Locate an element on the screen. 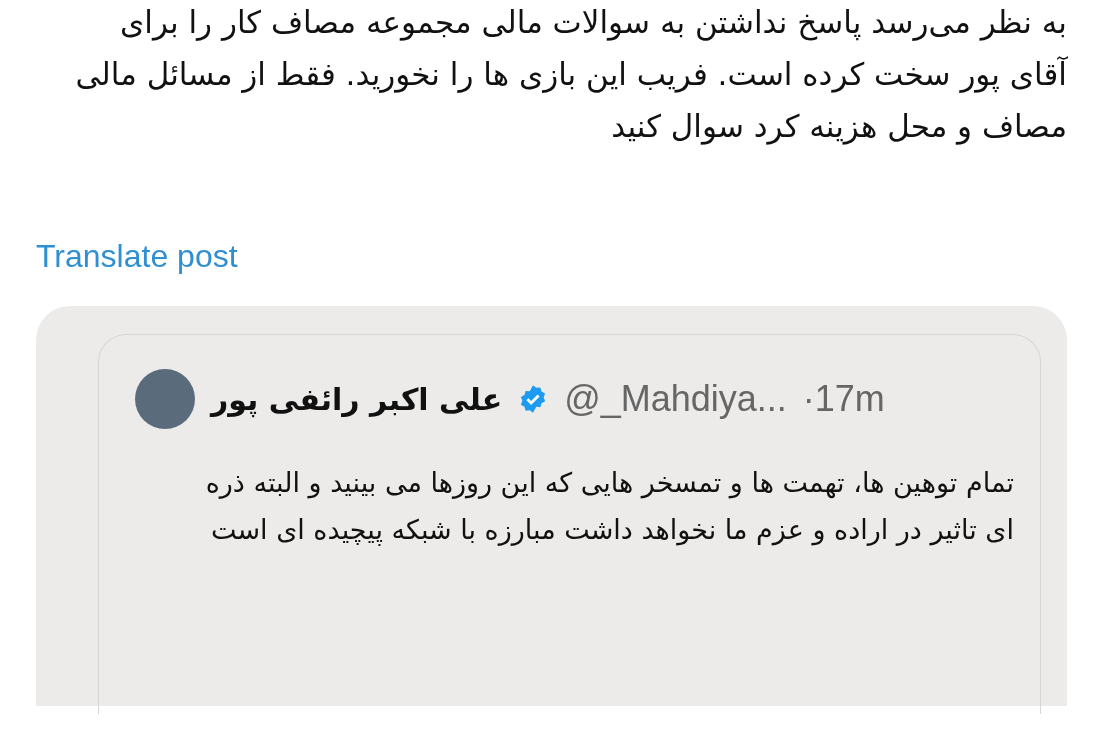 The image size is (1103, 750). translate-link: Translate post is located at coordinates (137, 256).